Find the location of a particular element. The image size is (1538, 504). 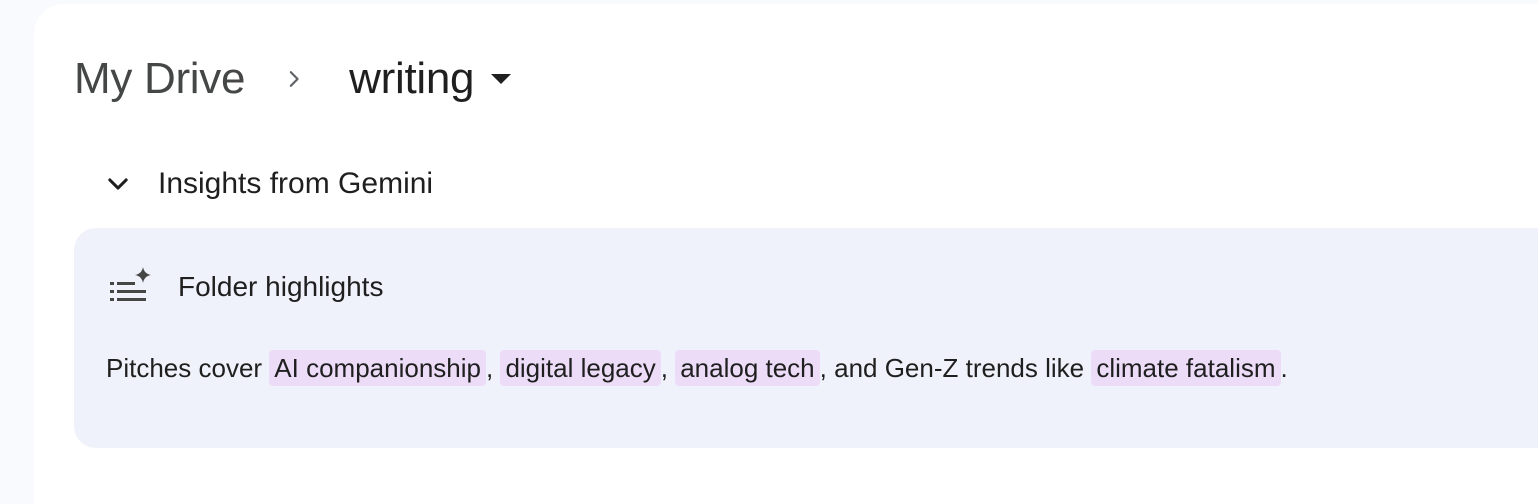

breadcrumb: My Drive writing is located at coordinates (293, 79).